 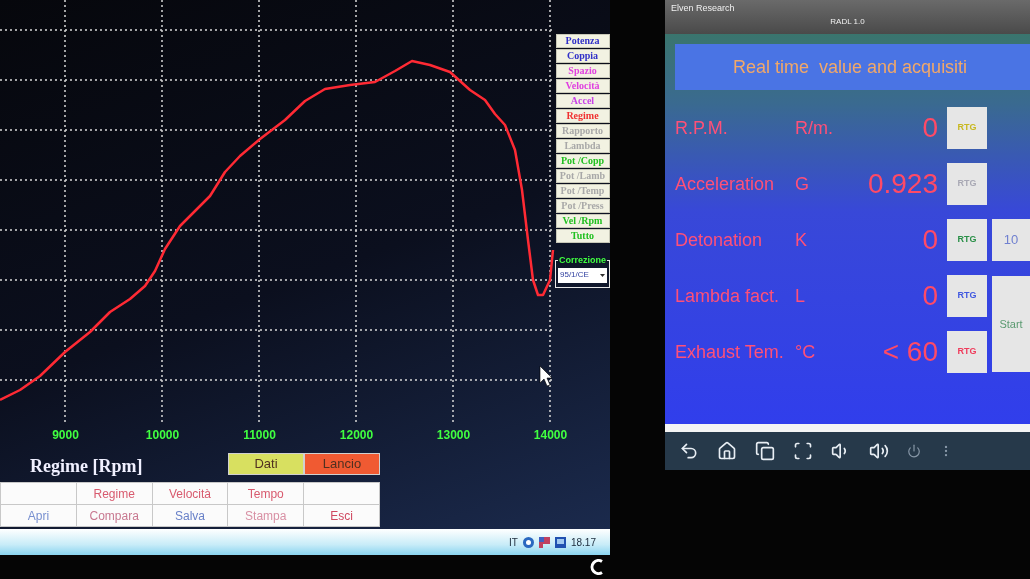 I want to click on reading-value: 0.923, so click(x=902, y=184).